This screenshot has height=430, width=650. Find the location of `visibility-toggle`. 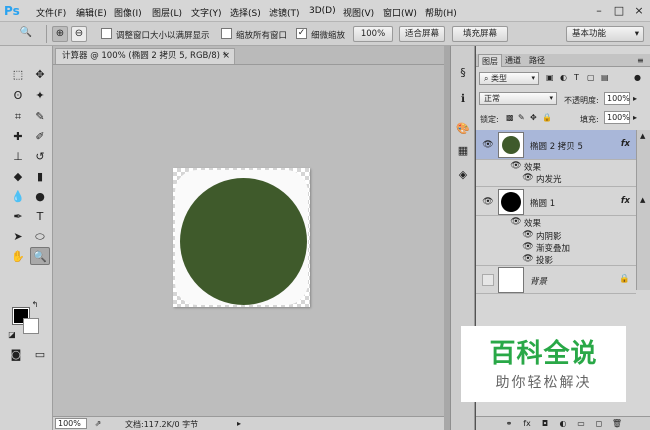

visibility-toggle is located at coordinates (488, 280).